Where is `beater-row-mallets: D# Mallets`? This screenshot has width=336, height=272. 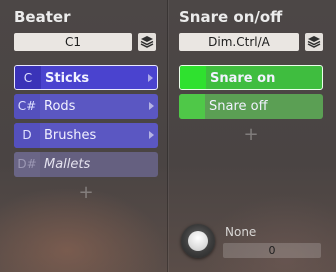 beater-row-mallets: D# Mallets is located at coordinates (86, 164).